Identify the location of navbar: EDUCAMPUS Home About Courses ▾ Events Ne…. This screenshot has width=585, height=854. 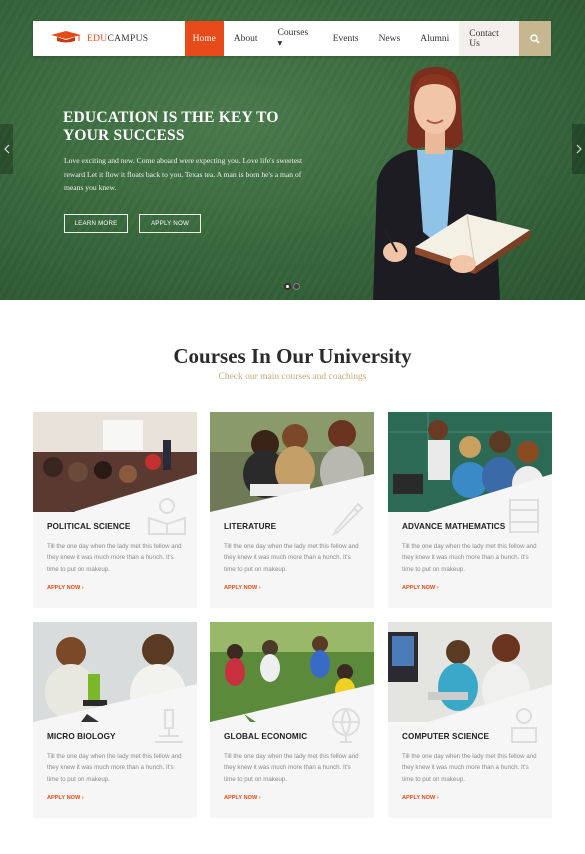
(292, 38).